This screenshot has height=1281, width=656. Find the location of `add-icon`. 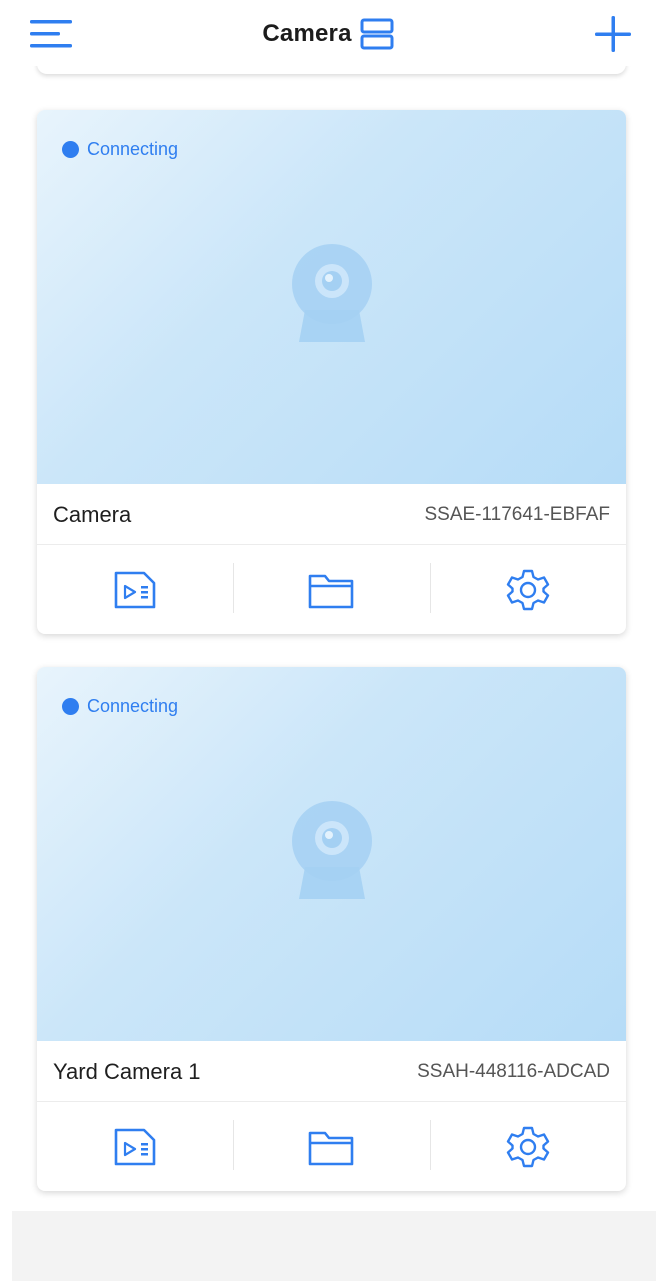

add-icon is located at coordinates (613, 34).